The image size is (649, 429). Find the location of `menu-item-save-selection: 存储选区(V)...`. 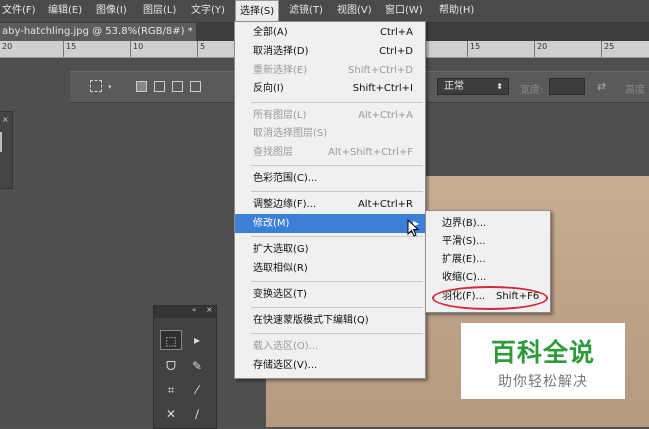

menu-item-save-selection: 存储选区(V)... is located at coordinates (330, 365).